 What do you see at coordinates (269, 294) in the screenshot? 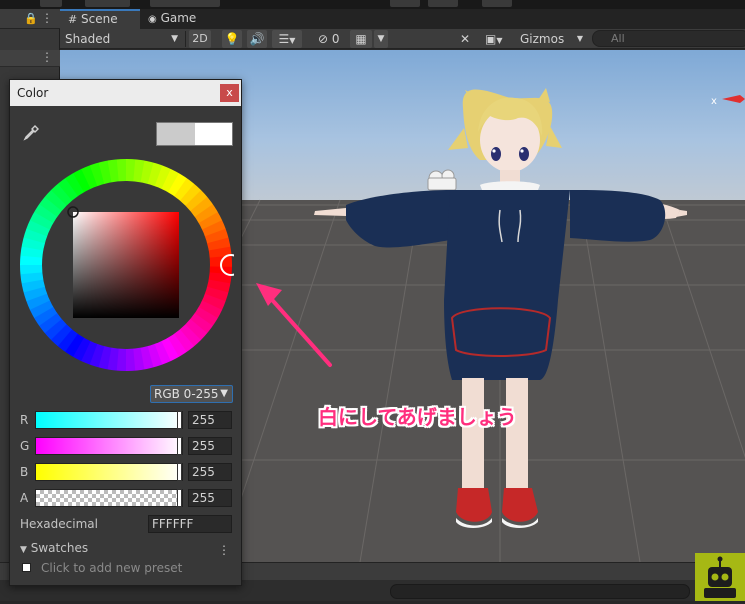
I see `annotation-arrow-head` at bounding box center [269, 294].